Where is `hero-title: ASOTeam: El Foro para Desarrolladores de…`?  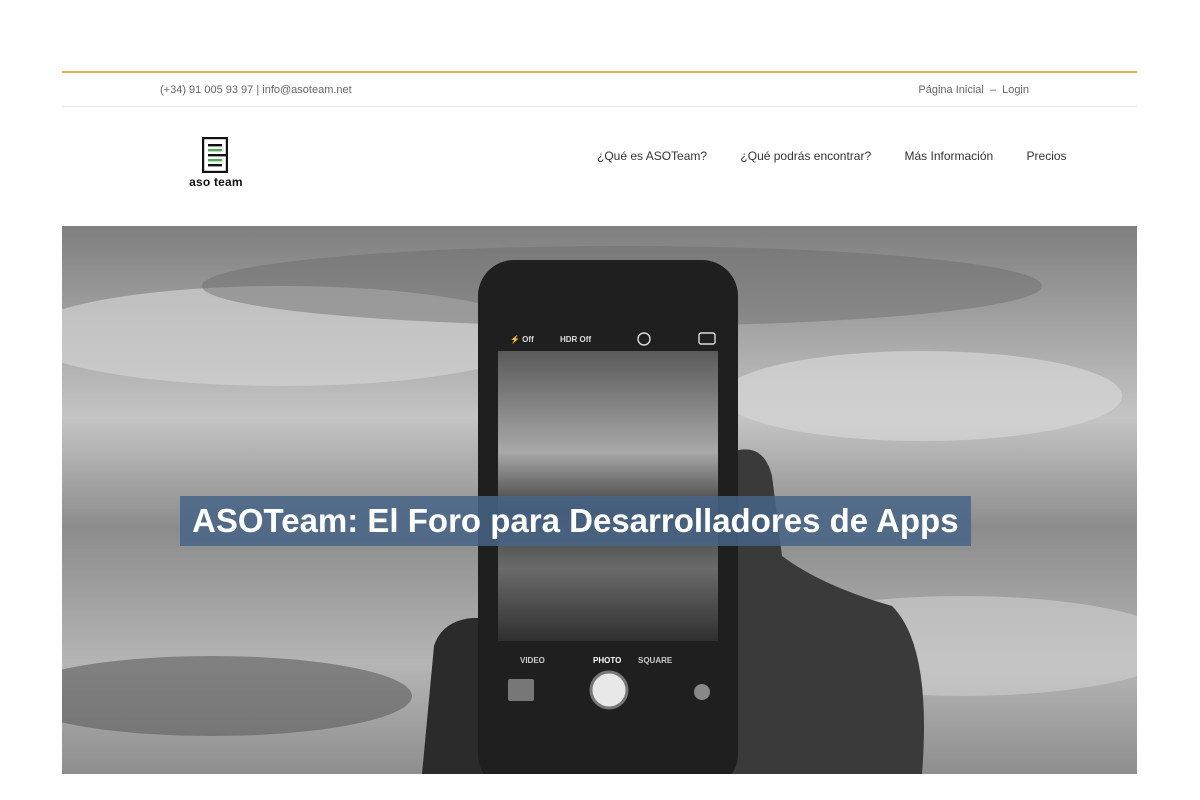 hero-title: ASOTeam: El Foro para Desarrolladores de… is located at coordinates (575, 521).